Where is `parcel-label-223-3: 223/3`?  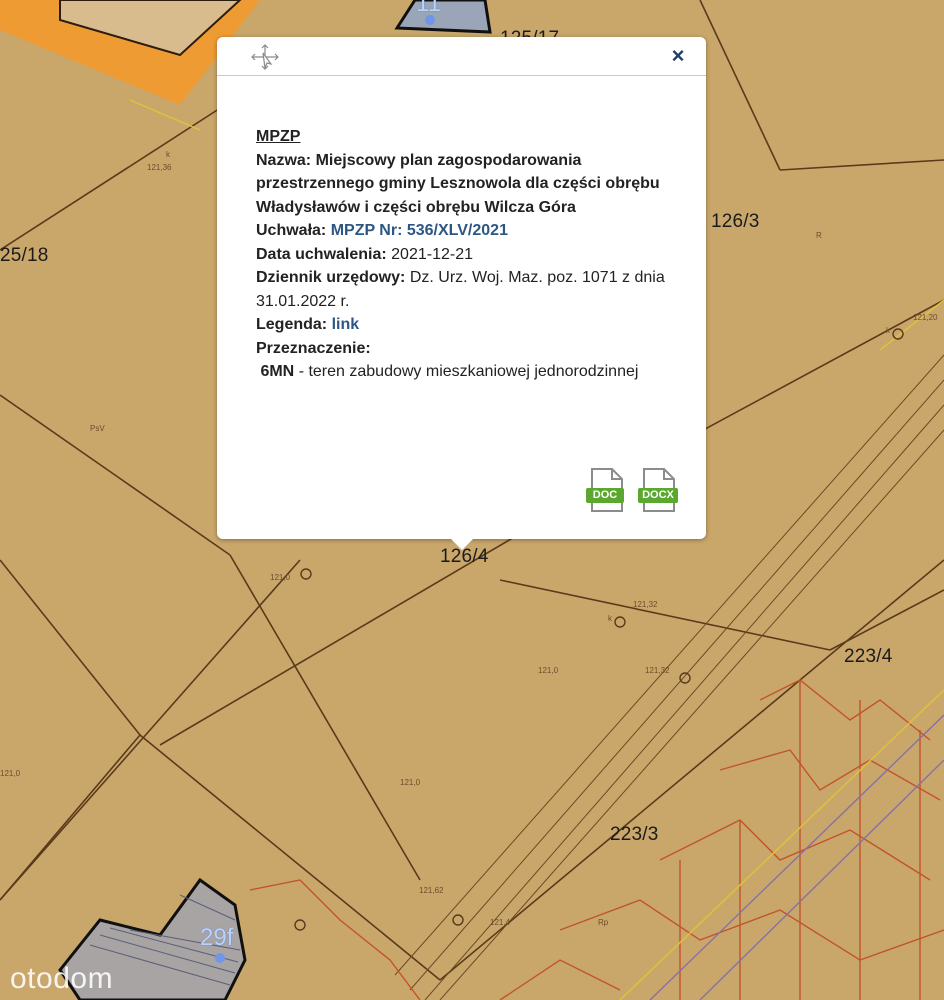 parcel-label-223-3: 223/3 is located at coordinates (634, 834).